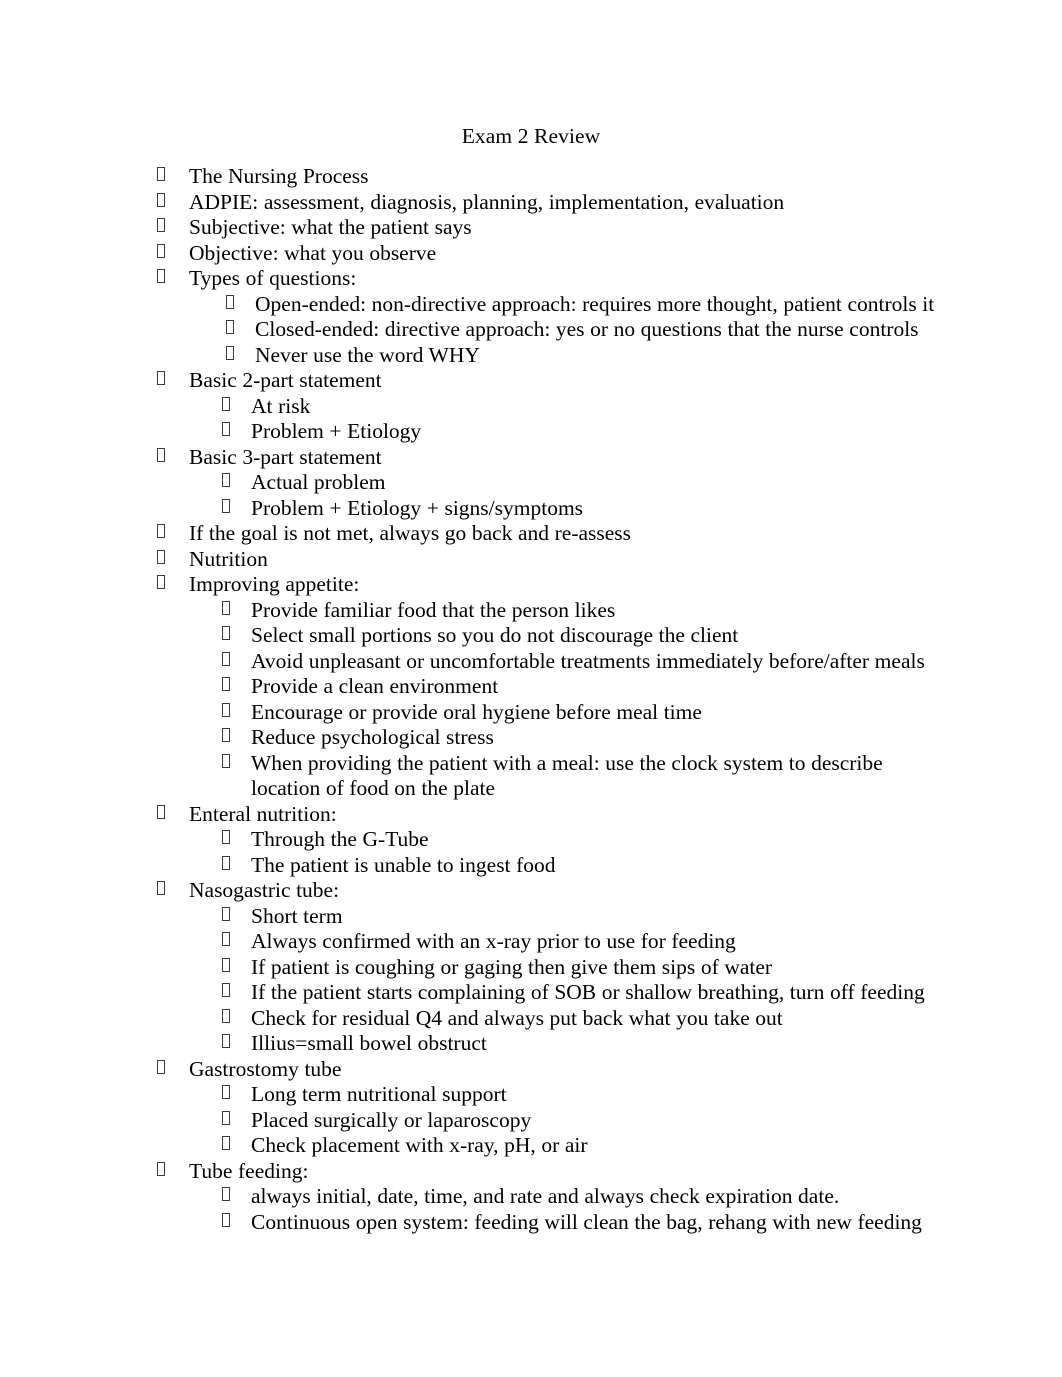 The width and height of the screenshot is (1062, 1377). Describe the element at coordinates (403, 864) in the screenshot. I see `outline-item-label: The patient is unable to ingest food` at that location.